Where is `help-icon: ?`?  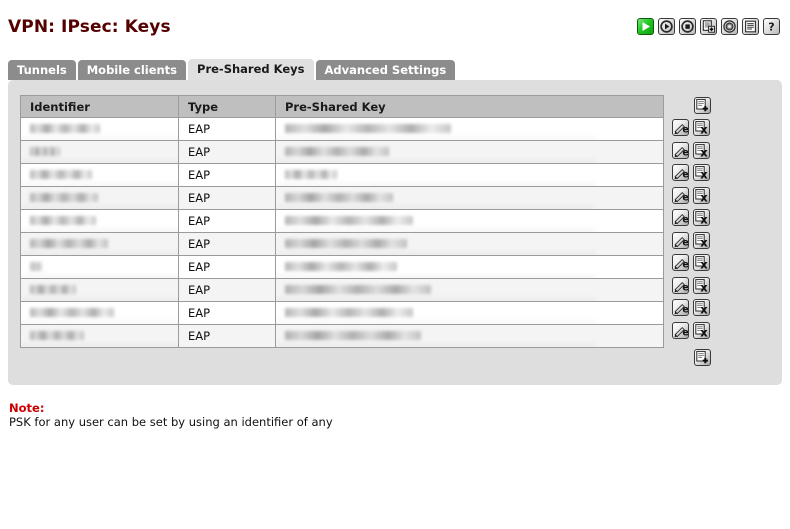
help-icon: ? is located at coordinates (771, 26).